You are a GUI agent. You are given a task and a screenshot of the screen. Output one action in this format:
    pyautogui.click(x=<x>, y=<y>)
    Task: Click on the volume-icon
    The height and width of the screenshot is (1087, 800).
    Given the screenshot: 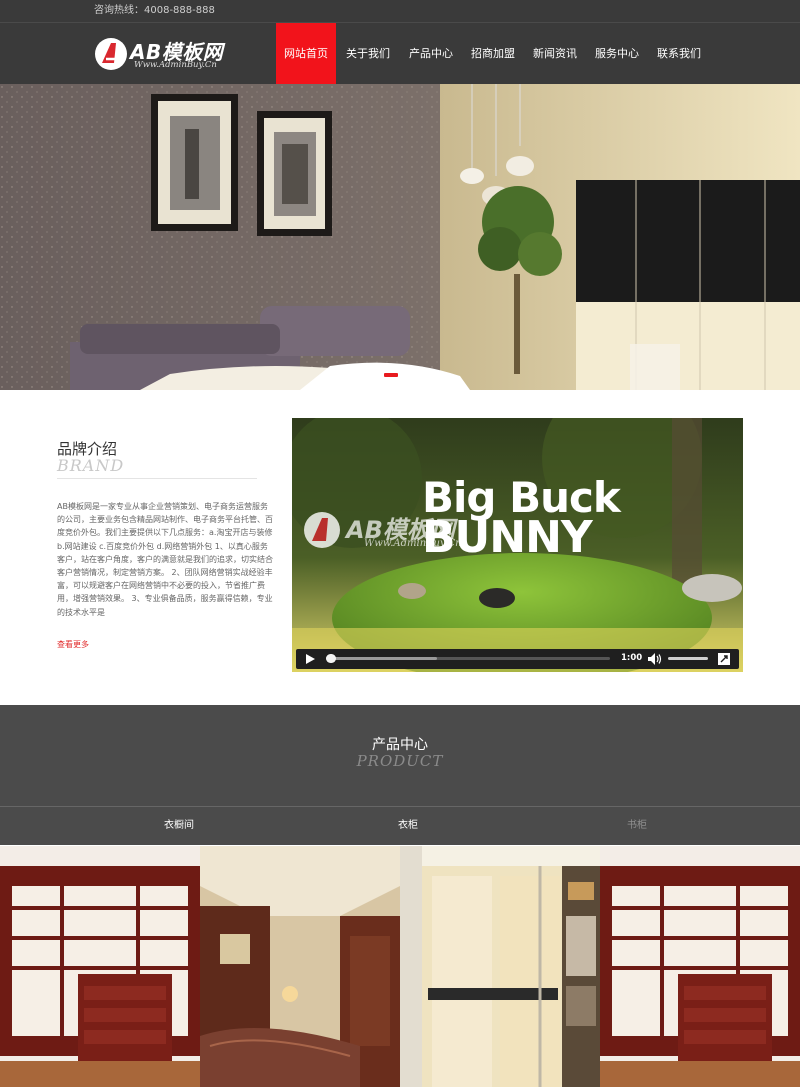 What is the action you would take?
    pyautogui.click(x=655, y=659)
    